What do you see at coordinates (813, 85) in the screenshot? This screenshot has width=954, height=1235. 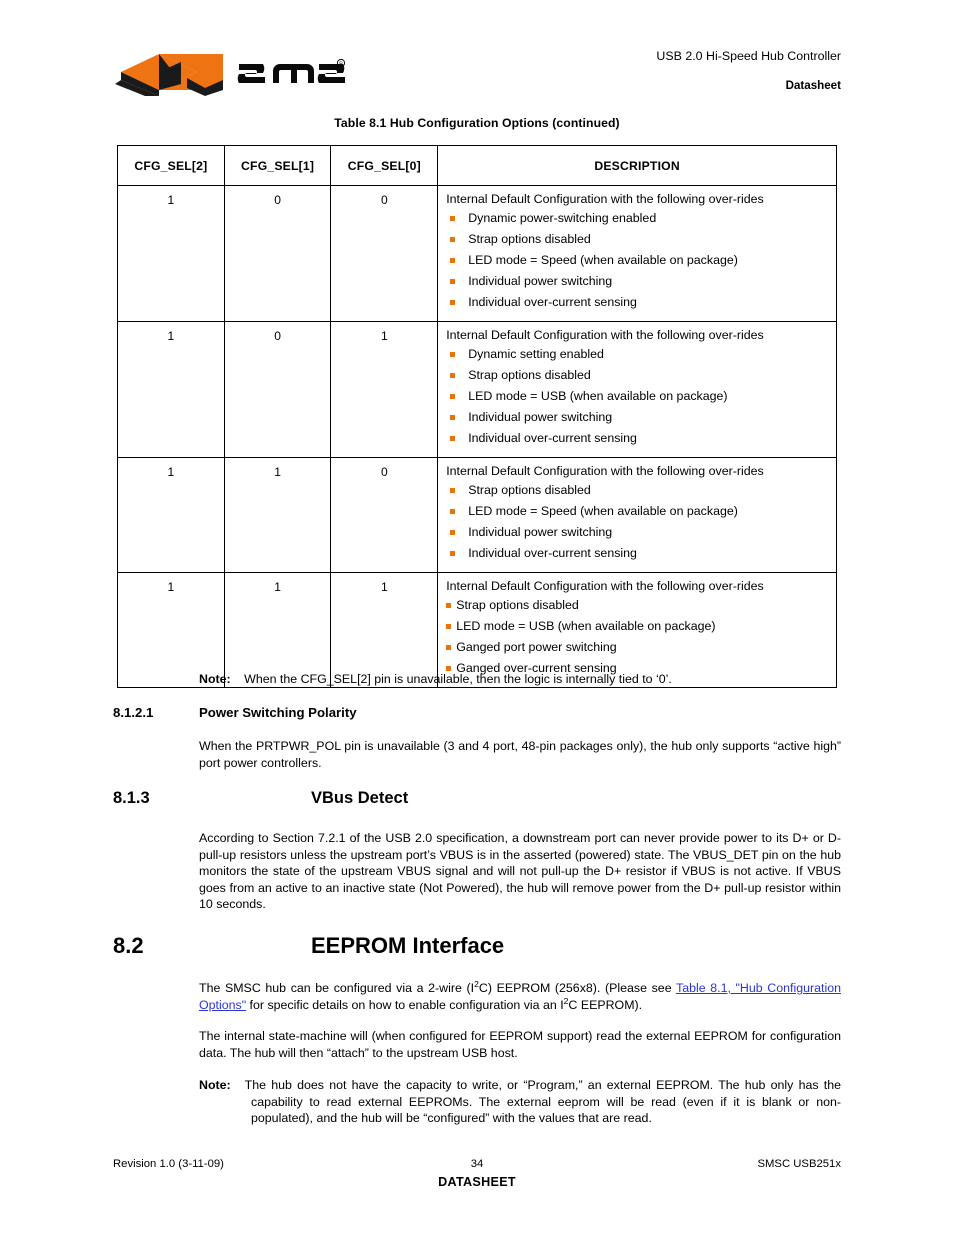 I see `header-doc-type: Datasheet` at bounding box center [813, 85].